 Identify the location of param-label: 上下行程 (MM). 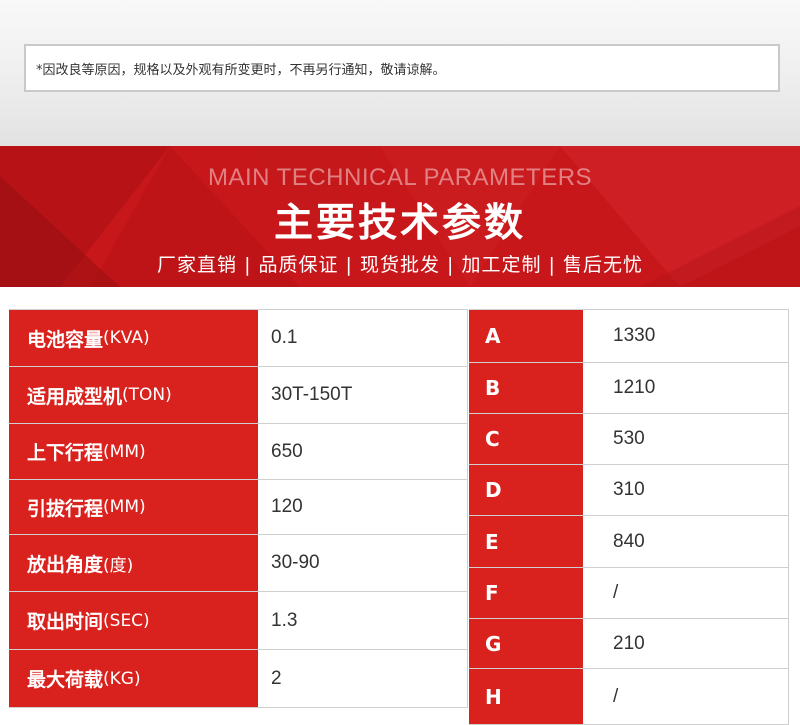
(135, 451).